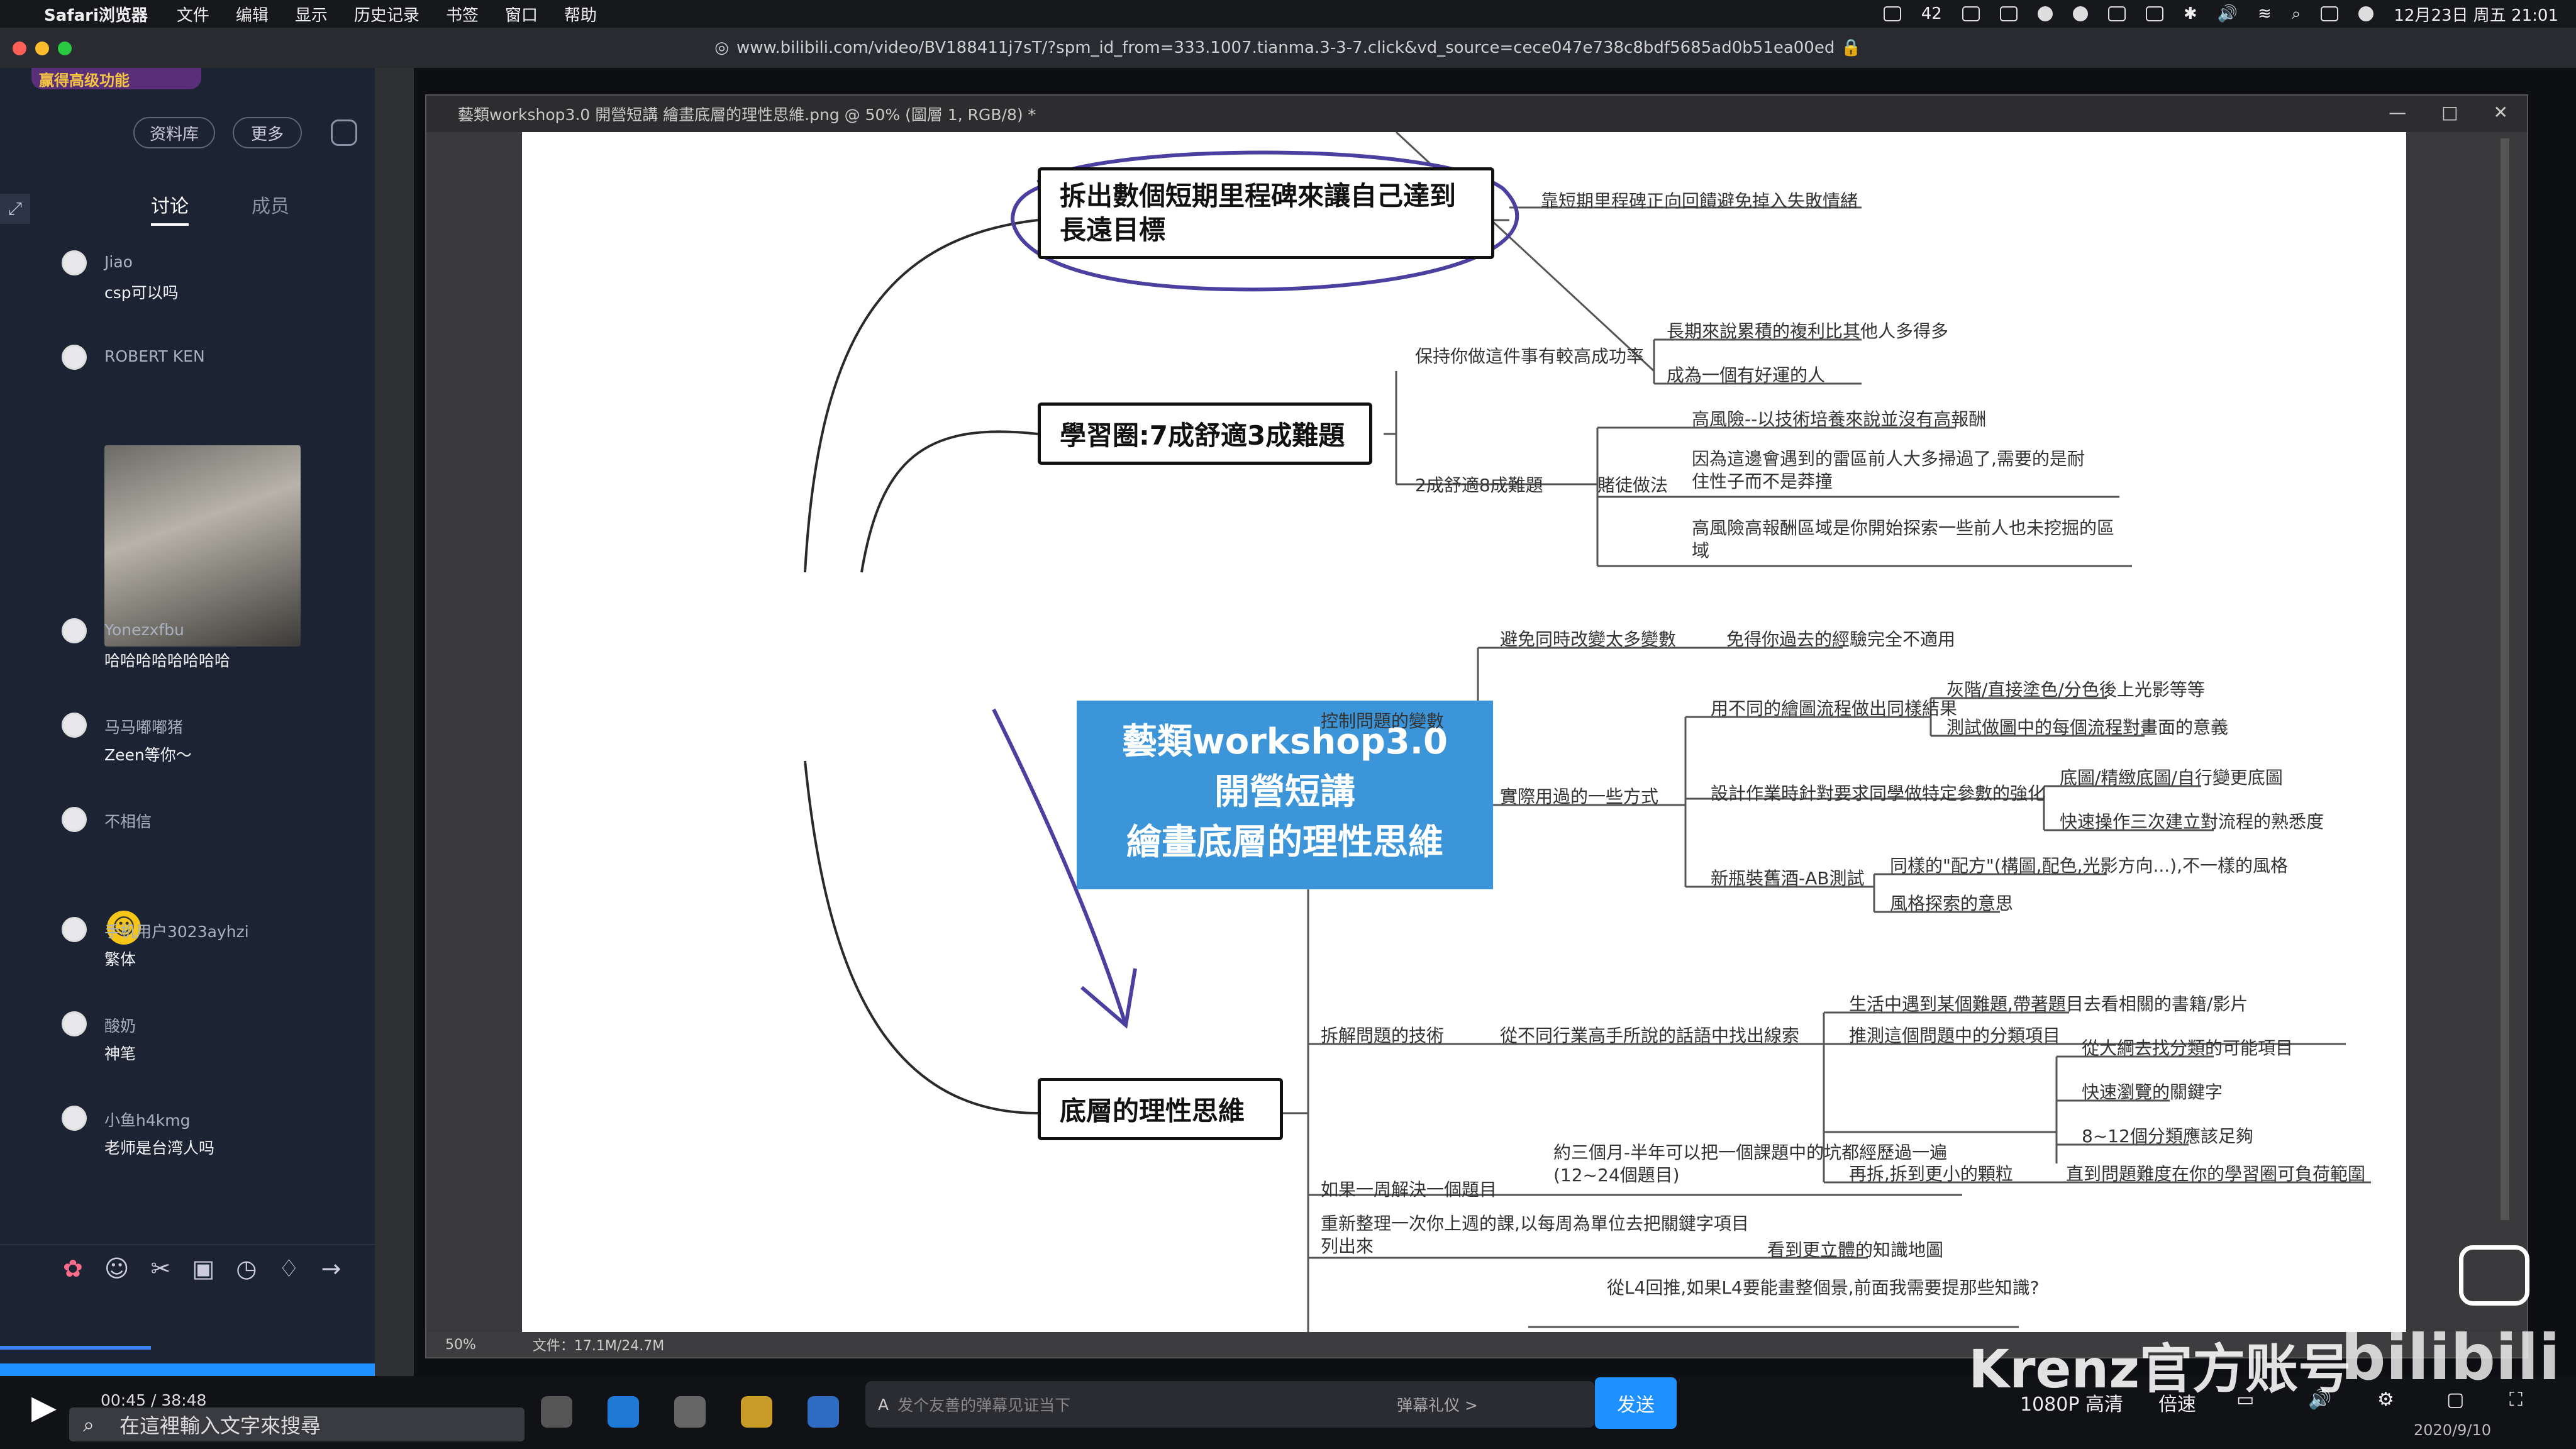 The height and width of the screenshot is (1449, 2576). Describe the element at coordinates (2075, 688) in the screenshot. I see `node-grayscale: 灰階/直接塗色/分色後上光影等等` at that location.